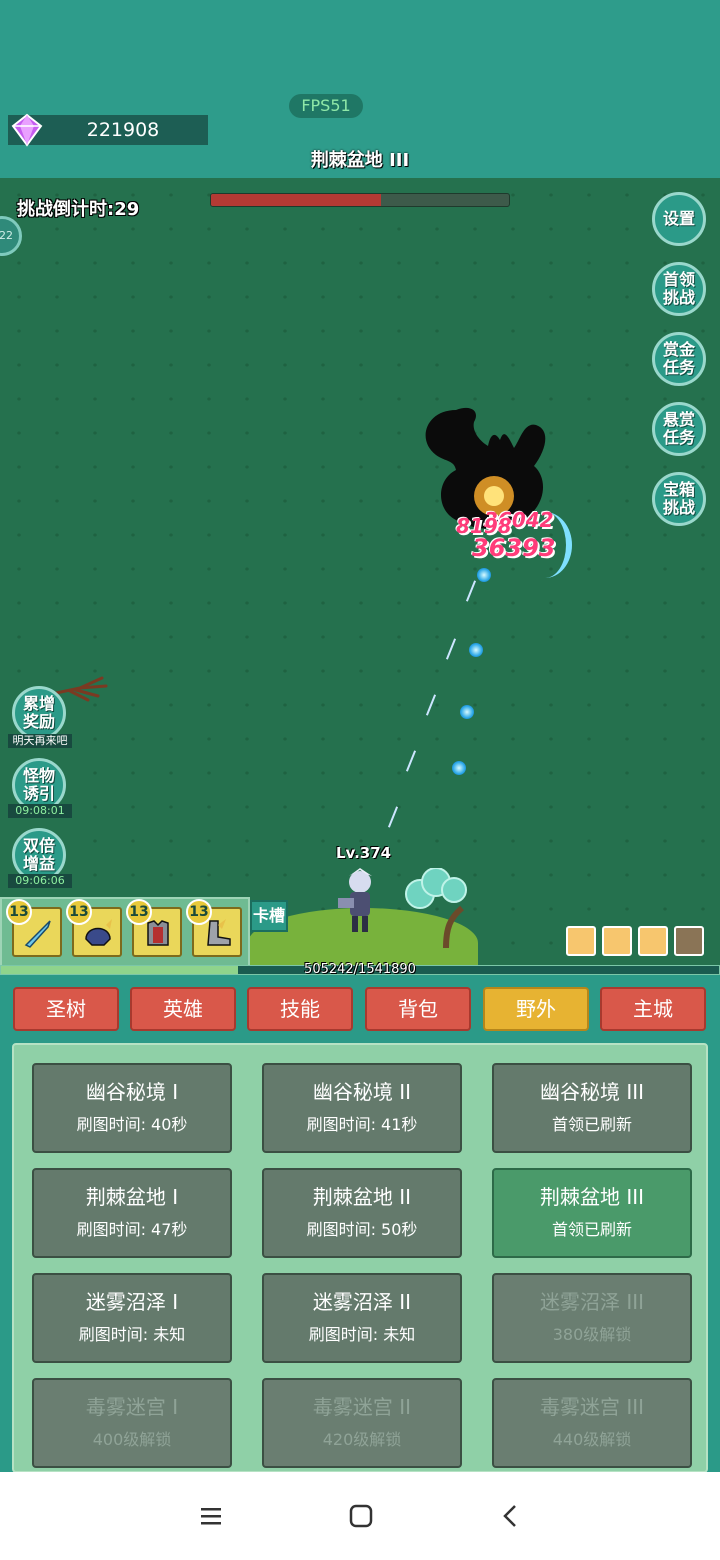  I want to click on boss-challenge-button: 首领 挑战, so click(679, 289).